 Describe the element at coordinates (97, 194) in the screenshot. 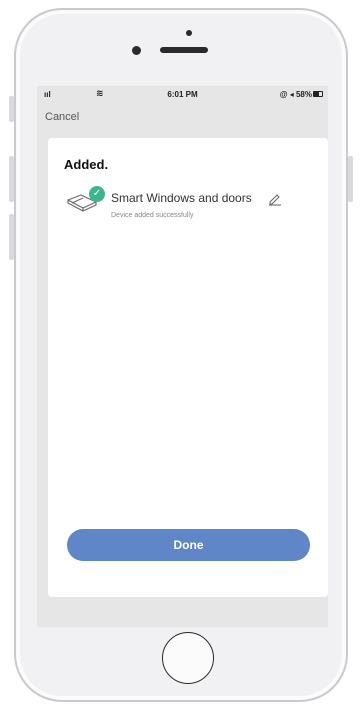

I see `check-icon: ✓` at that location.